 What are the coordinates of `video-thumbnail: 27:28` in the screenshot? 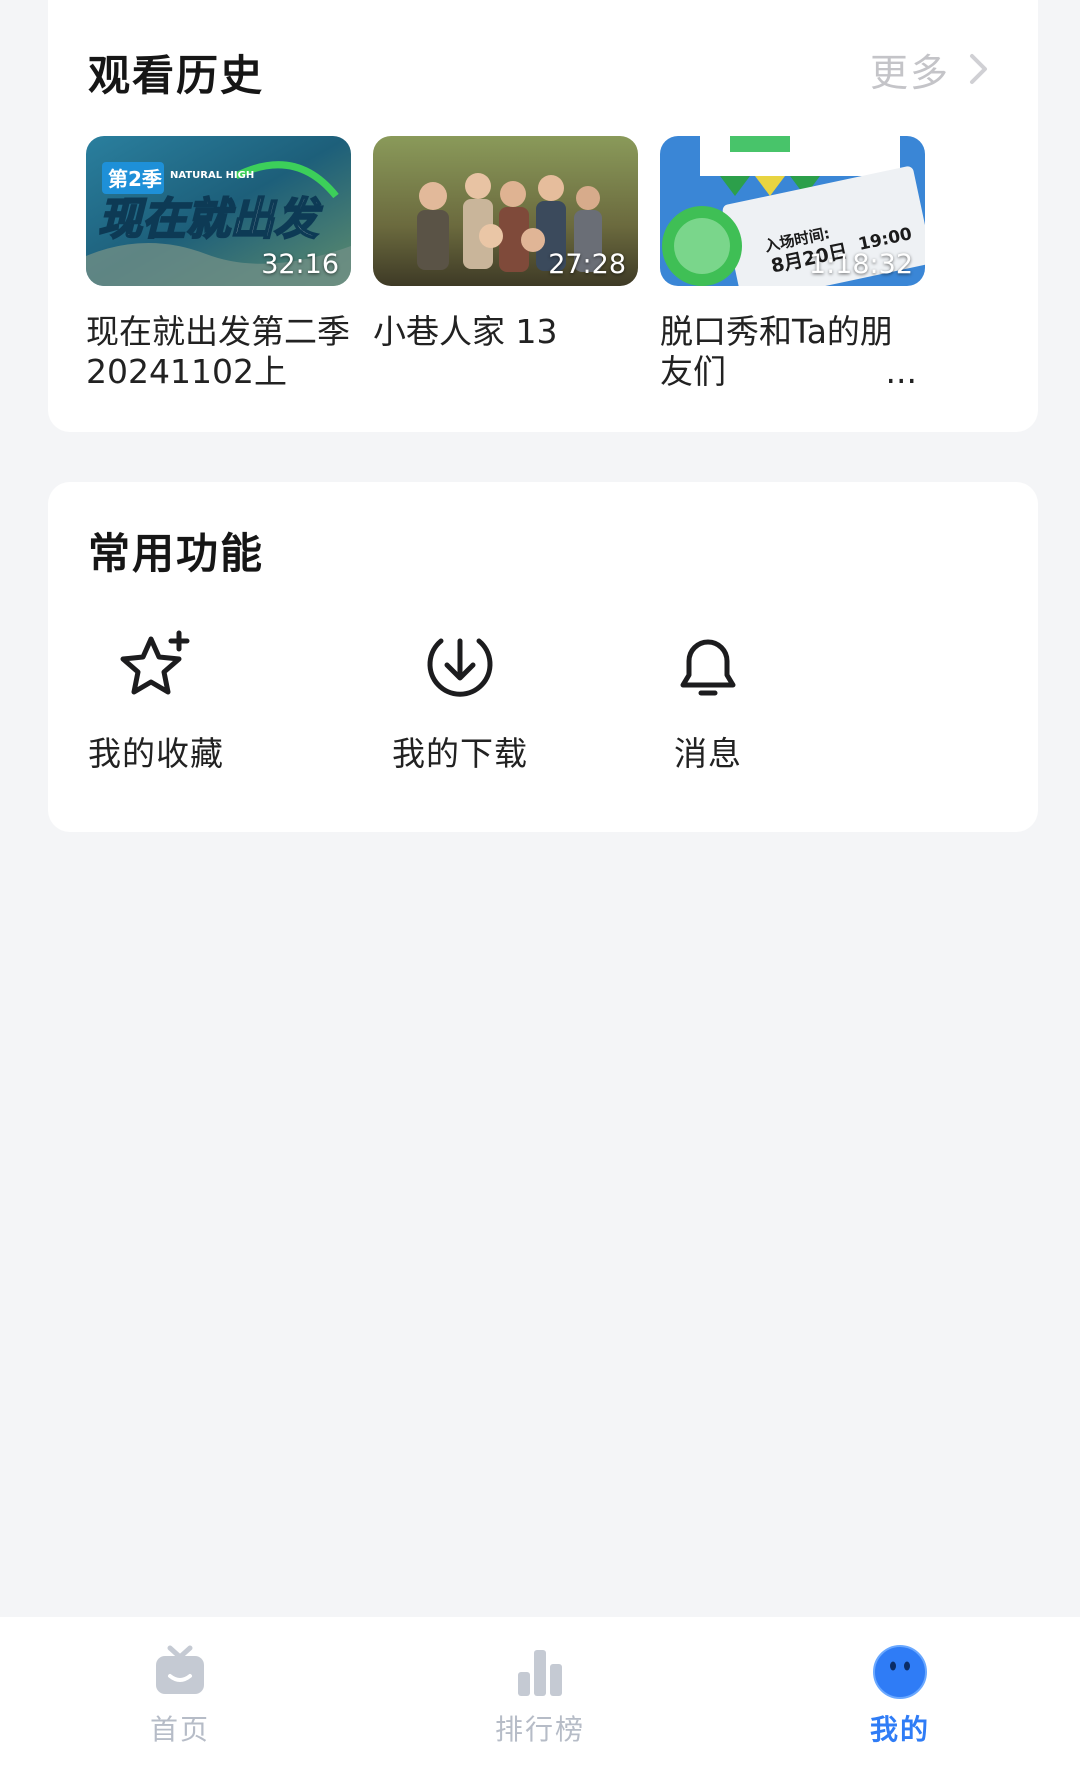 It's located at (505, 211).